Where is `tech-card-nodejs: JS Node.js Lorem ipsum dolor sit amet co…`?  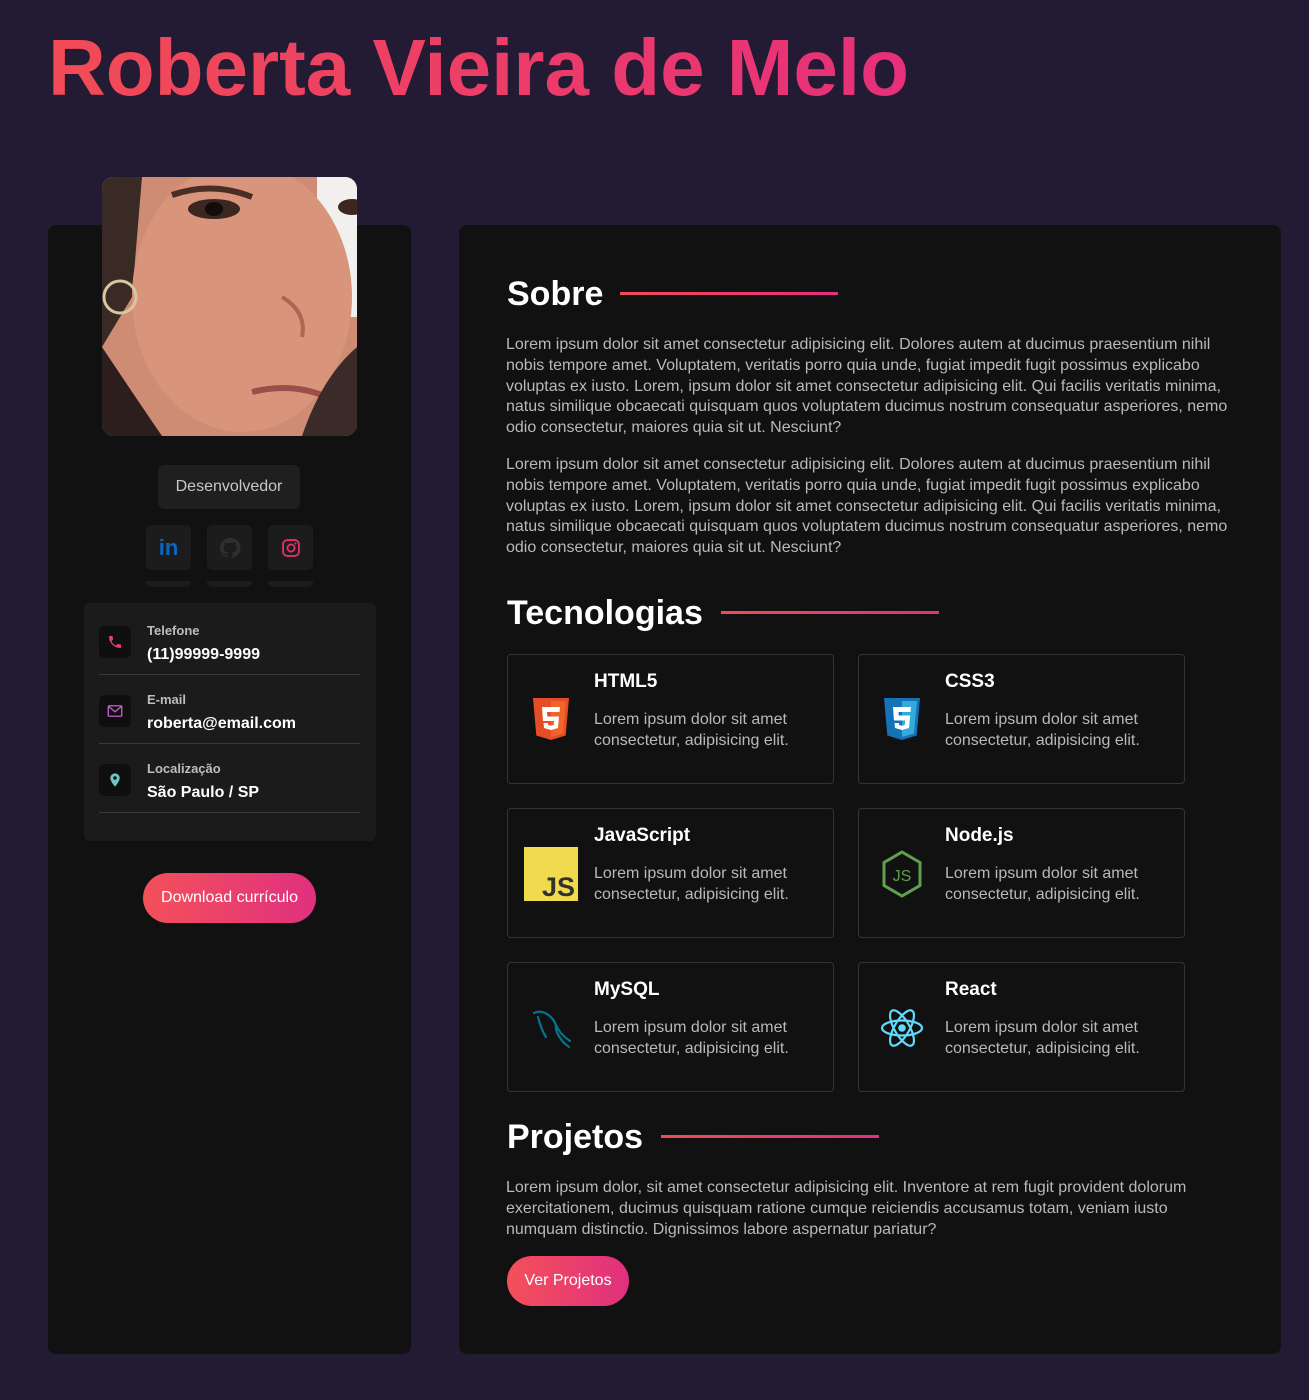
tech-card-nodejs: JS Node.js Lorem ipsum dolor sit amet co… is located at coordinates (1021, 873).